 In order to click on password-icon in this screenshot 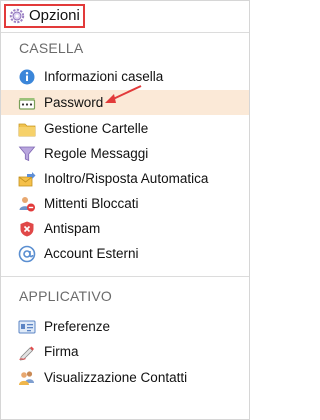, I will do `click(27, 104)`.